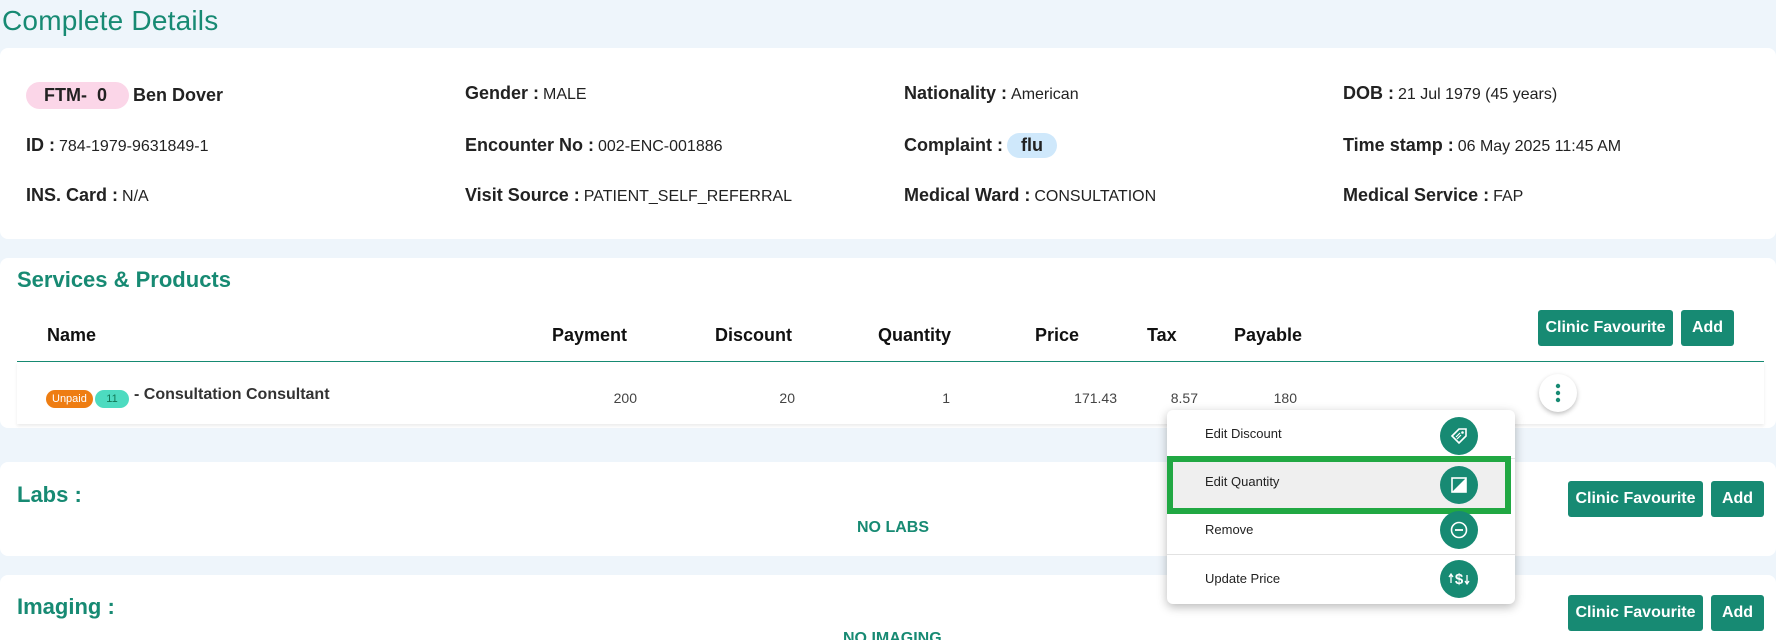 The image size is (1776, 640). What do you see at coordinates (135, 196) in the screenshot?
I see `ins-card-value: N/A` at bounding box center [135, 196].